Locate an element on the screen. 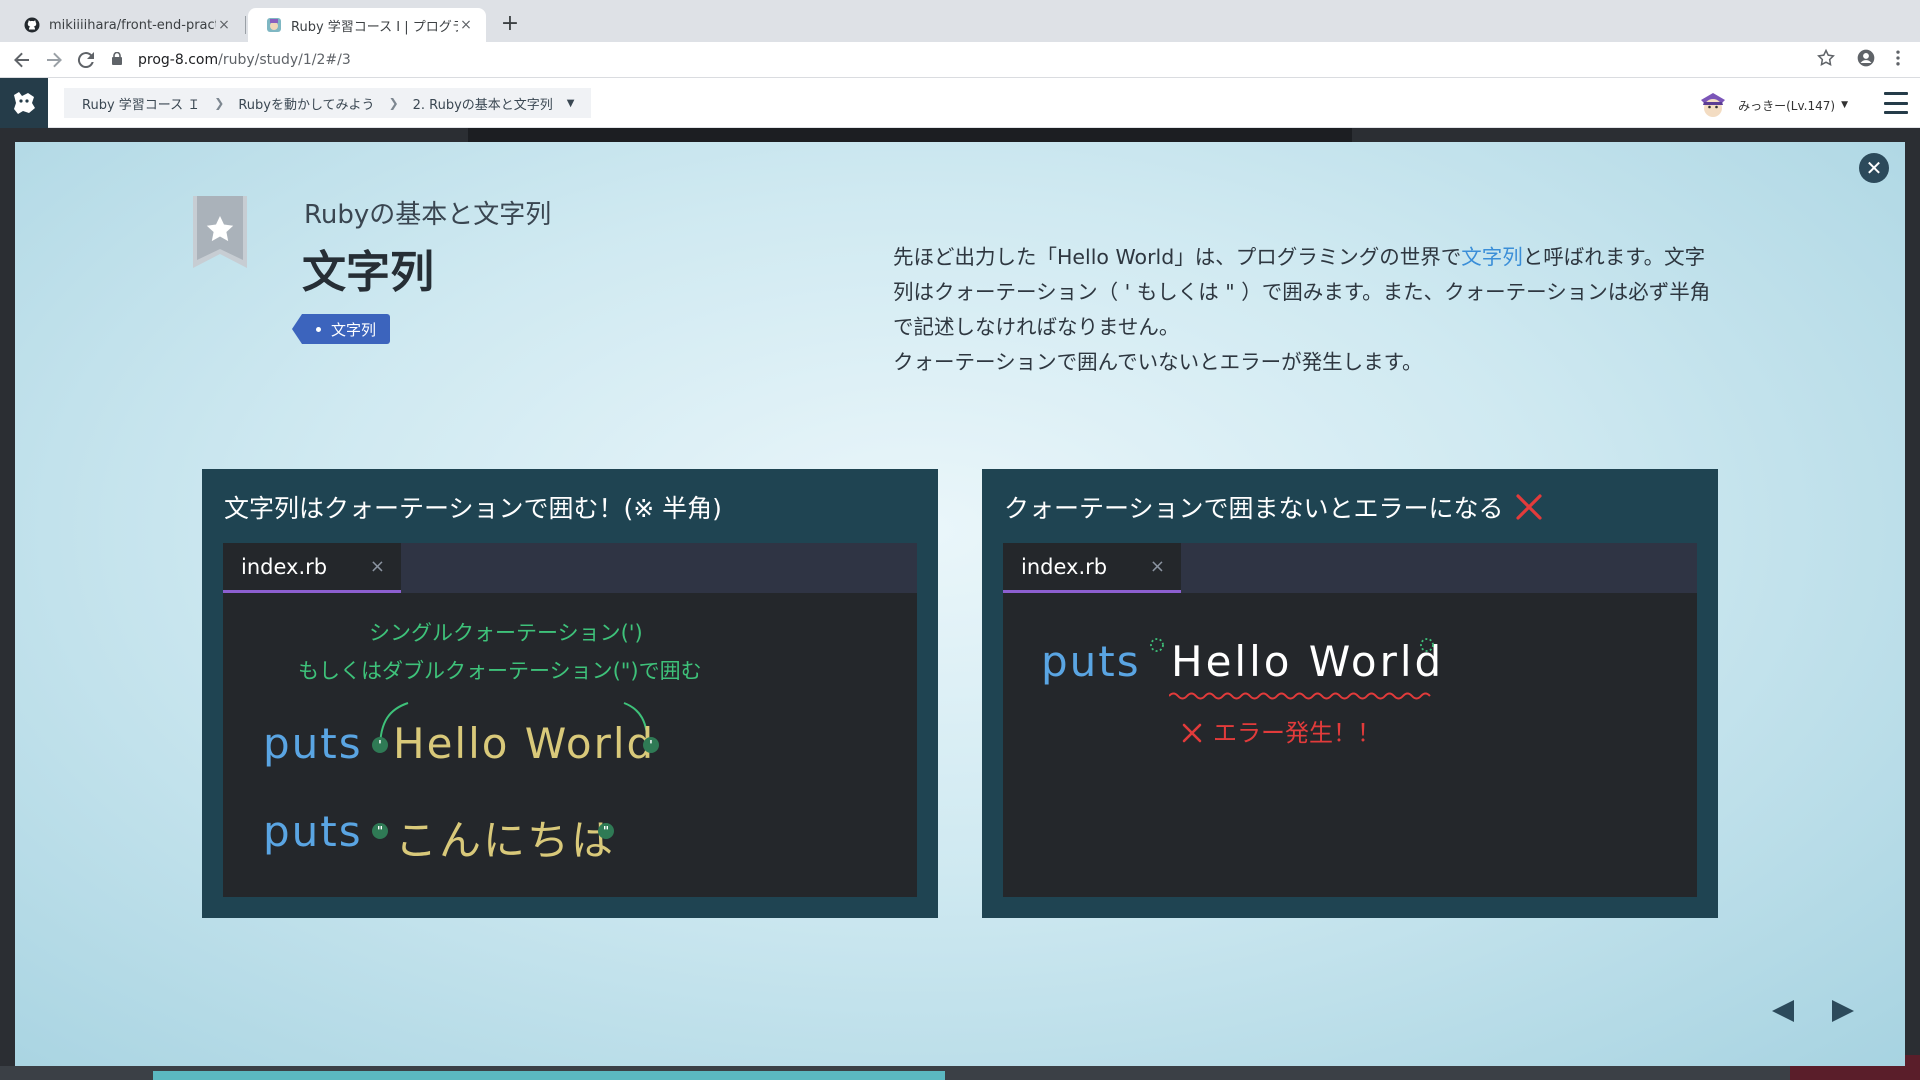 The width and height of the screenshot is (1920, 1080). user-name: みっきー(Lv.147) is located at coordinates (1787, 105).